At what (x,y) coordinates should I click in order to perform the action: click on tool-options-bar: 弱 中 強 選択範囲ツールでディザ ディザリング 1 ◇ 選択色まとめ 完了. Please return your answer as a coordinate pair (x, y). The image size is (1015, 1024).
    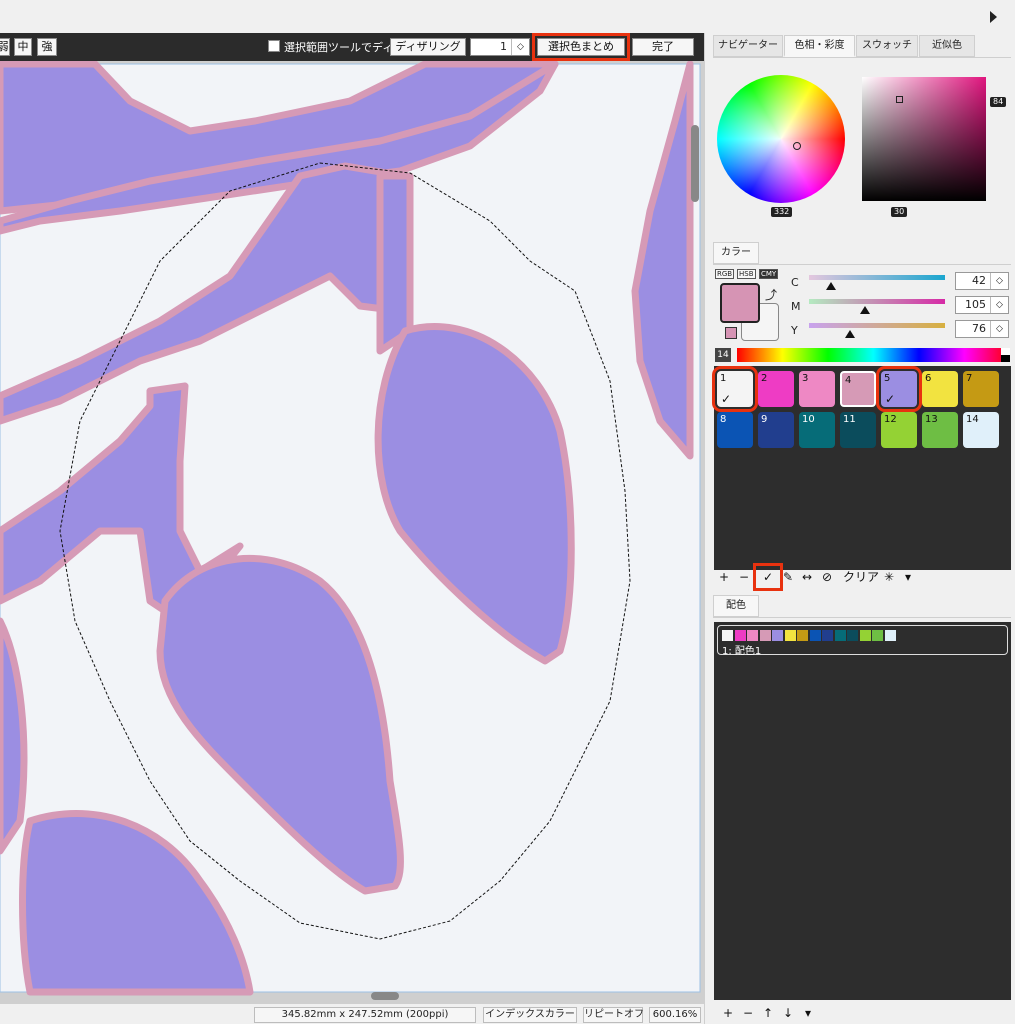
    Looking at the image, I should click on (352, 47).